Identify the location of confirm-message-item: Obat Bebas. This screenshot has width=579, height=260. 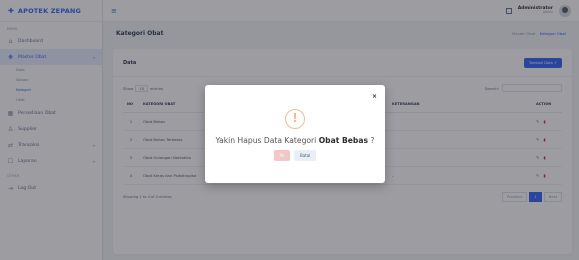
(343, 140).